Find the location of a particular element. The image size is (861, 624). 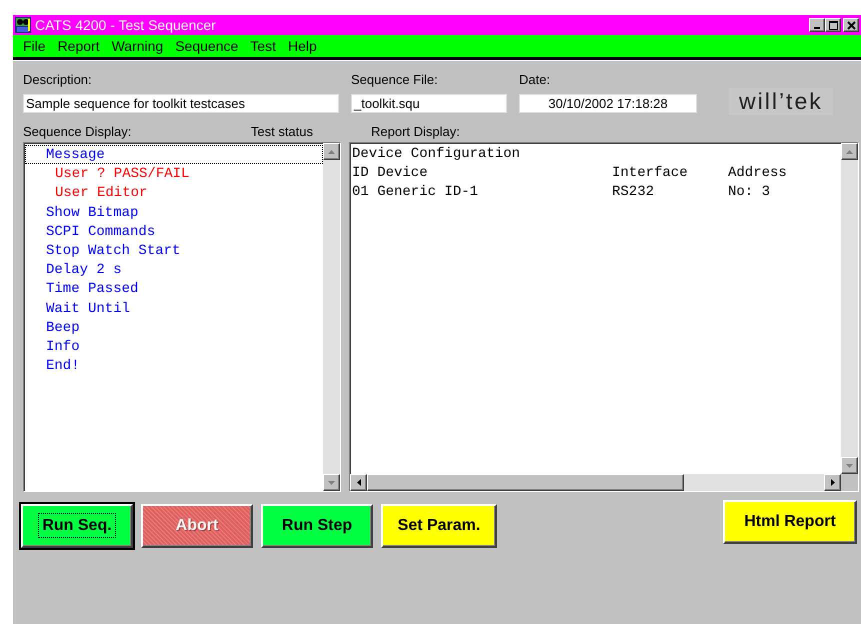

close-button is located at coordinates (851, 25).